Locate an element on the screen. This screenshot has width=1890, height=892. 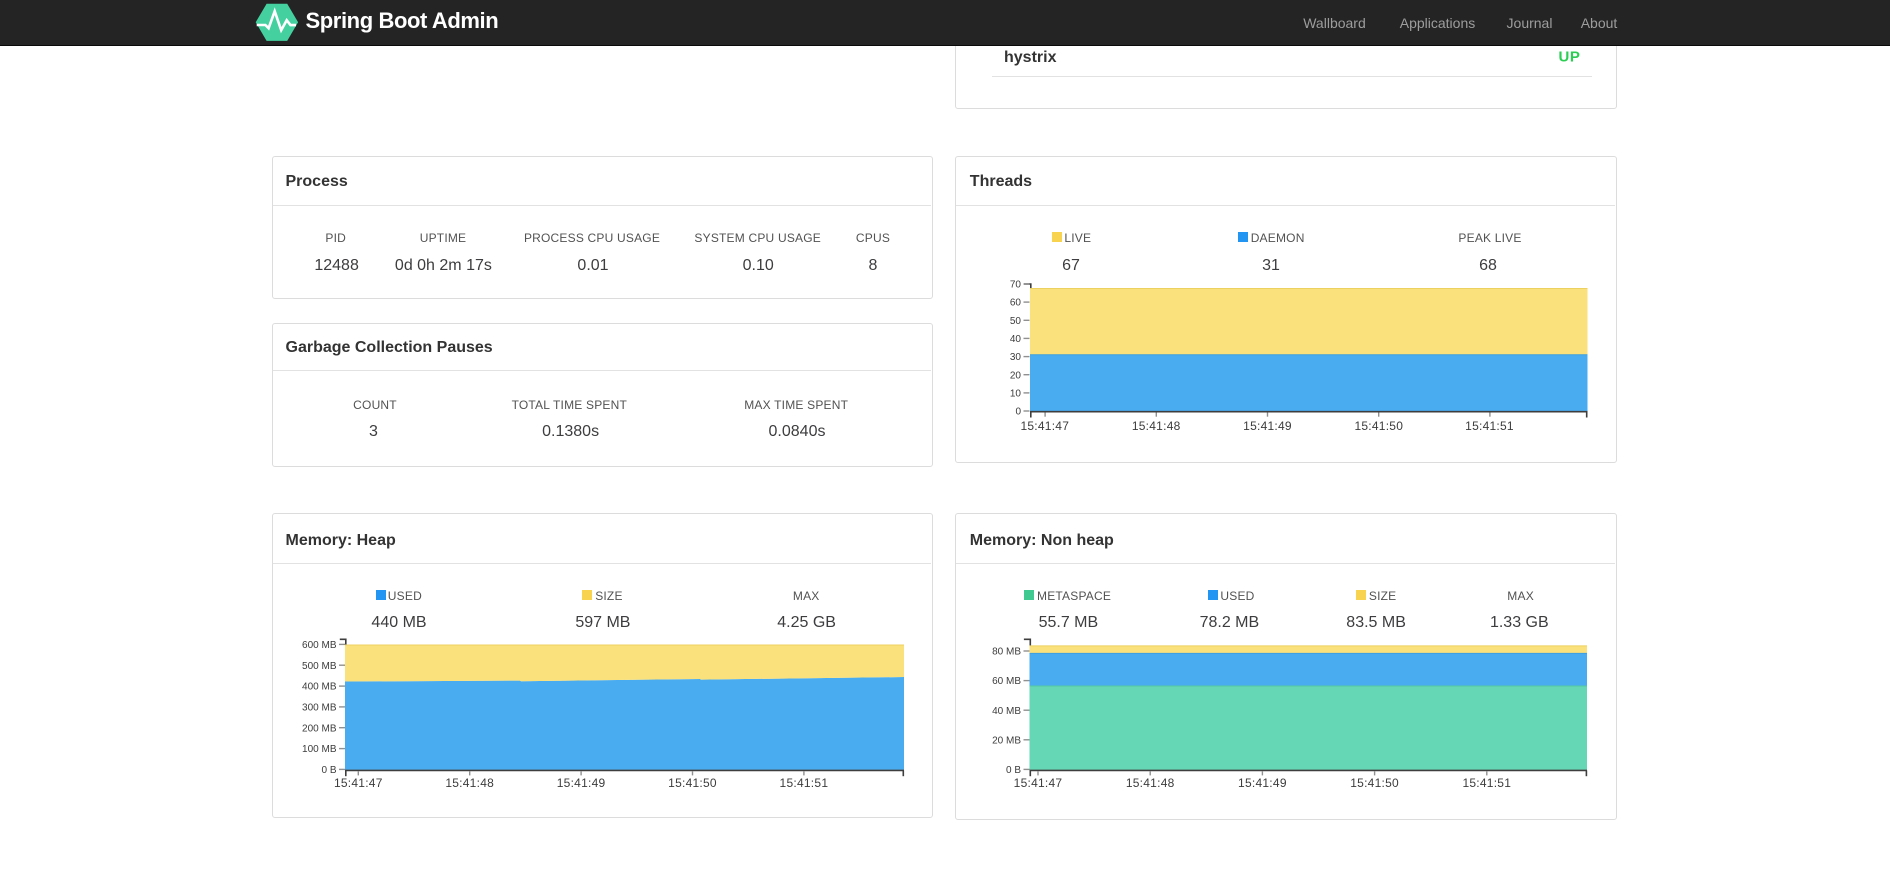
svg-text: 60 MB is located at coordinates (1006, 681).